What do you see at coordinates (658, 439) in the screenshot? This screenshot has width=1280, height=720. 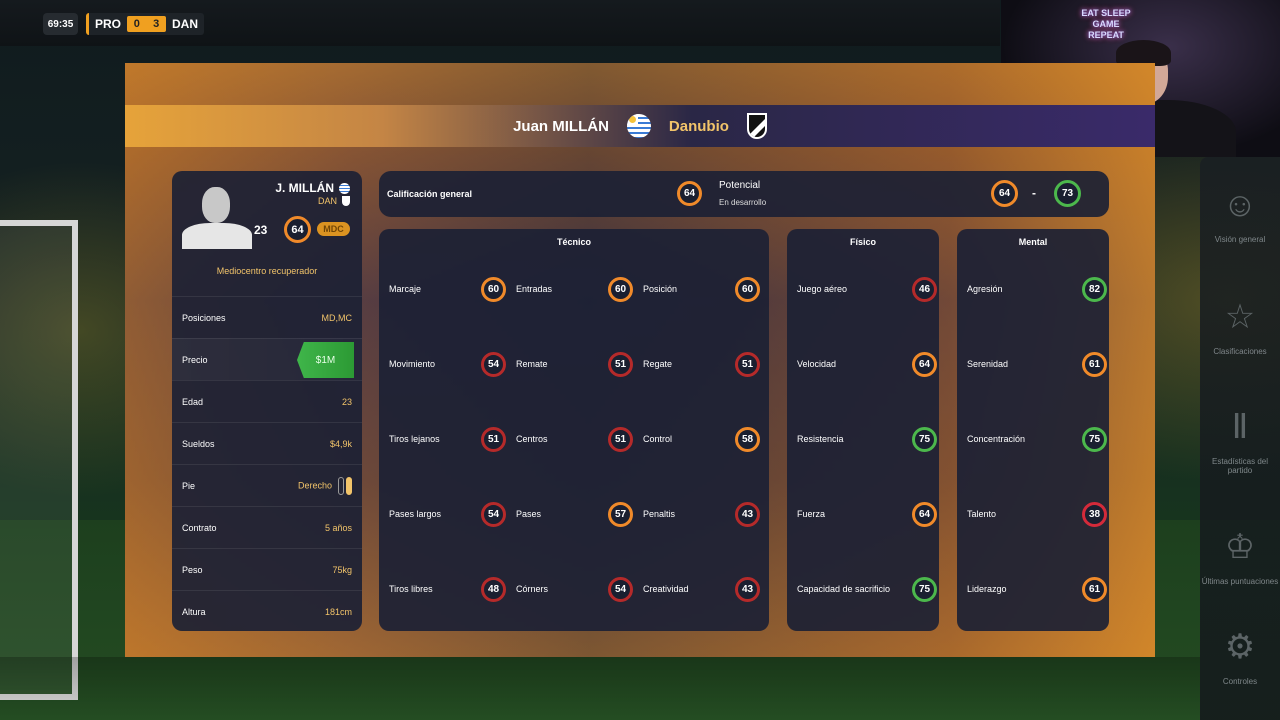 I see `stat-label: Control` at bounding box center [658, 439].